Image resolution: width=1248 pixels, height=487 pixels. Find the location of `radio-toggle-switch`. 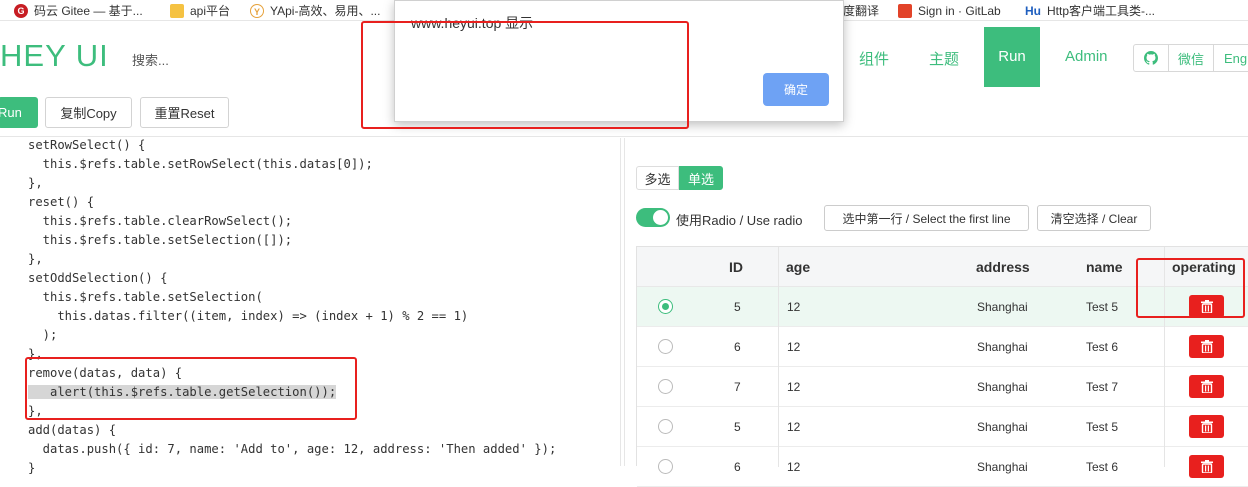

radio-toggle-switch is located at coordinates (653, 217).